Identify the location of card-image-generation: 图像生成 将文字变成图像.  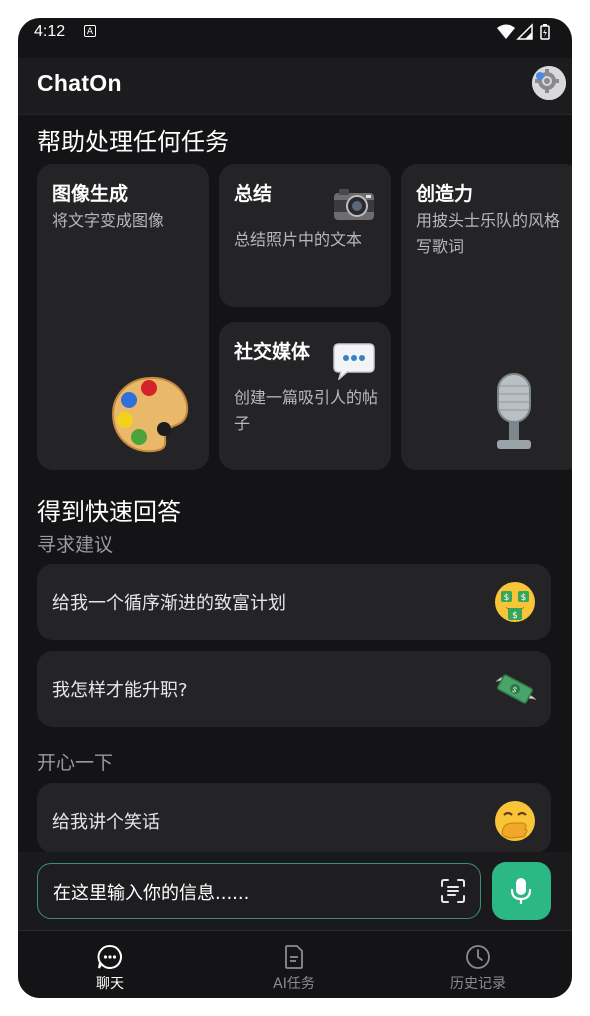
(123, 317).